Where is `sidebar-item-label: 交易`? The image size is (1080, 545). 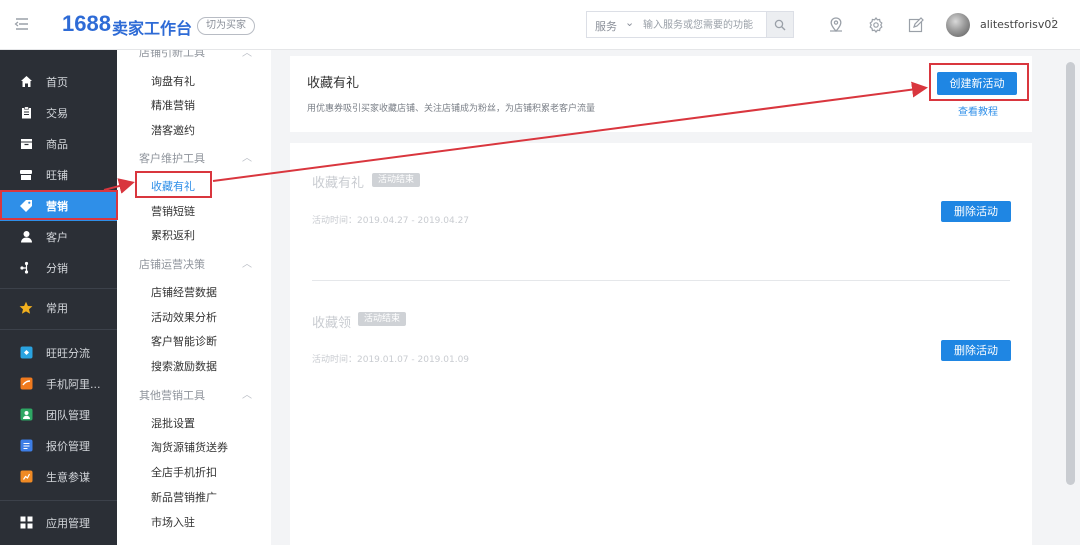
sidebar-item-label: 交易 is located at coordinates (57, 113).